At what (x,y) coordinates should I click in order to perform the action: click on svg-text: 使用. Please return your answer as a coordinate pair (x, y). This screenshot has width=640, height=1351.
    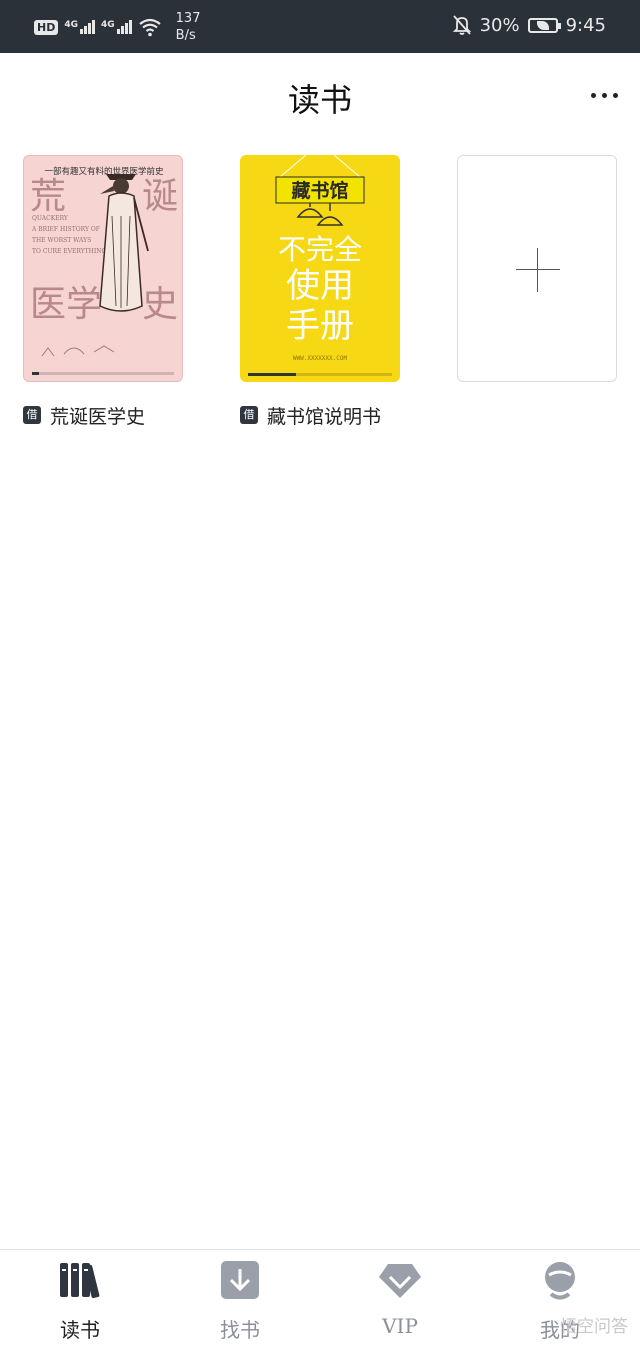
    Looking at the image, I should click on (320, 286).